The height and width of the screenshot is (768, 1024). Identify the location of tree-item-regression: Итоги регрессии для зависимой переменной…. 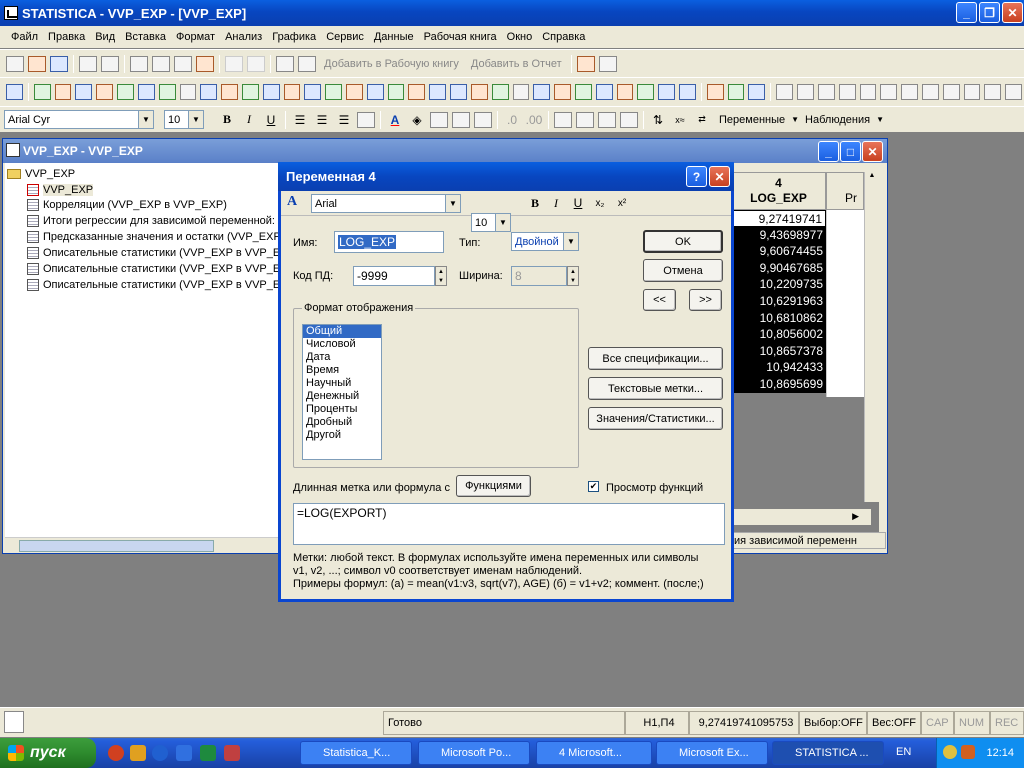
(151, 220).